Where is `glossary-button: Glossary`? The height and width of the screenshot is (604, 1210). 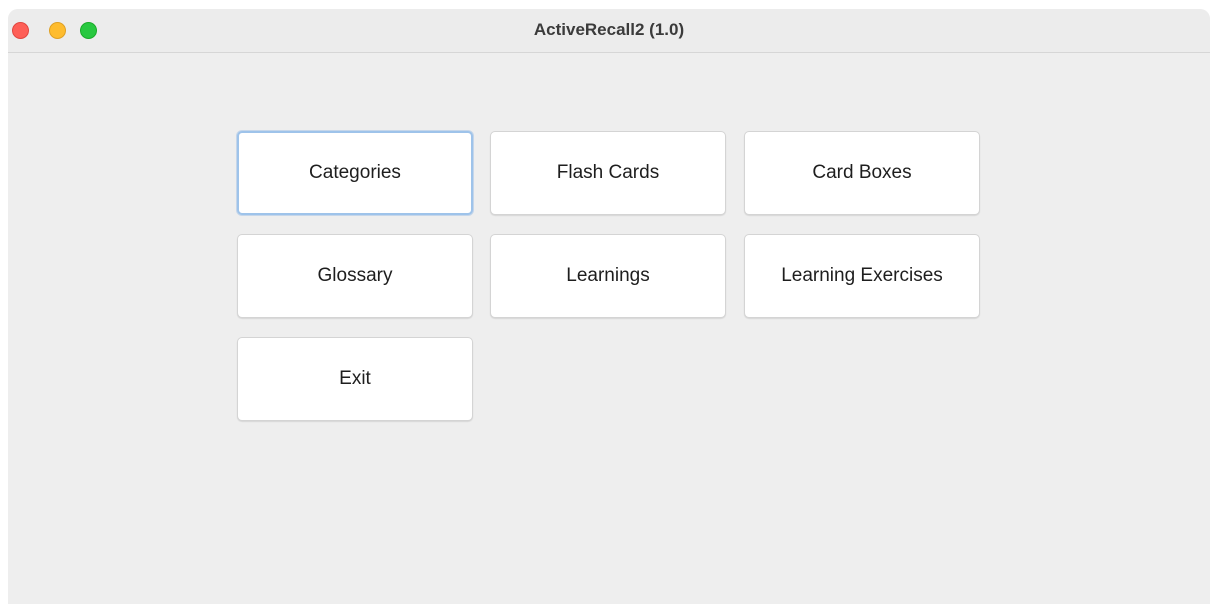
glossary-button: Glossary is located at coordinates (355, 276).